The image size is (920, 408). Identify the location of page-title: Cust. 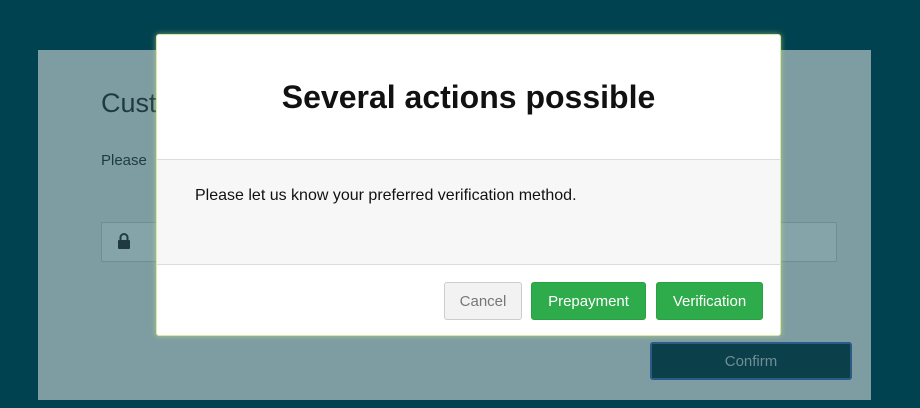
(129, 103).